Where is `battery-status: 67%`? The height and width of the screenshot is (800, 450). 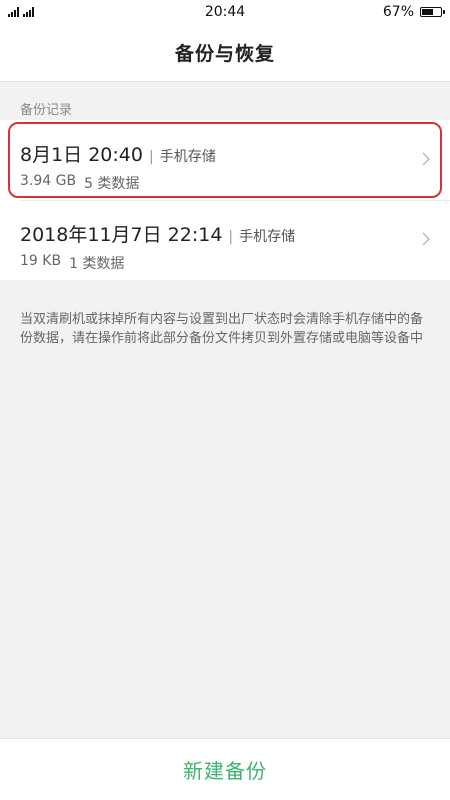 battery-status: 67% is located at coordinates (383, 12).